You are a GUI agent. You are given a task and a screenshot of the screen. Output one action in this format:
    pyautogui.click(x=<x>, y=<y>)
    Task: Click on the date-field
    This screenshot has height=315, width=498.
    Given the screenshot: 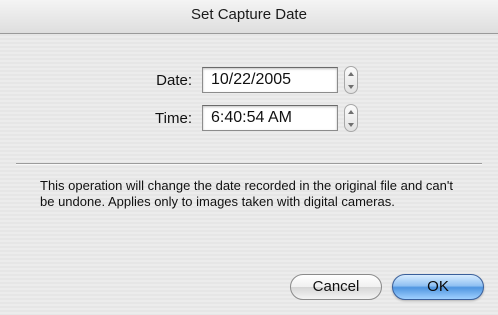 What is the action you would take?
    pyautogui.click(x=270, y=80)
    